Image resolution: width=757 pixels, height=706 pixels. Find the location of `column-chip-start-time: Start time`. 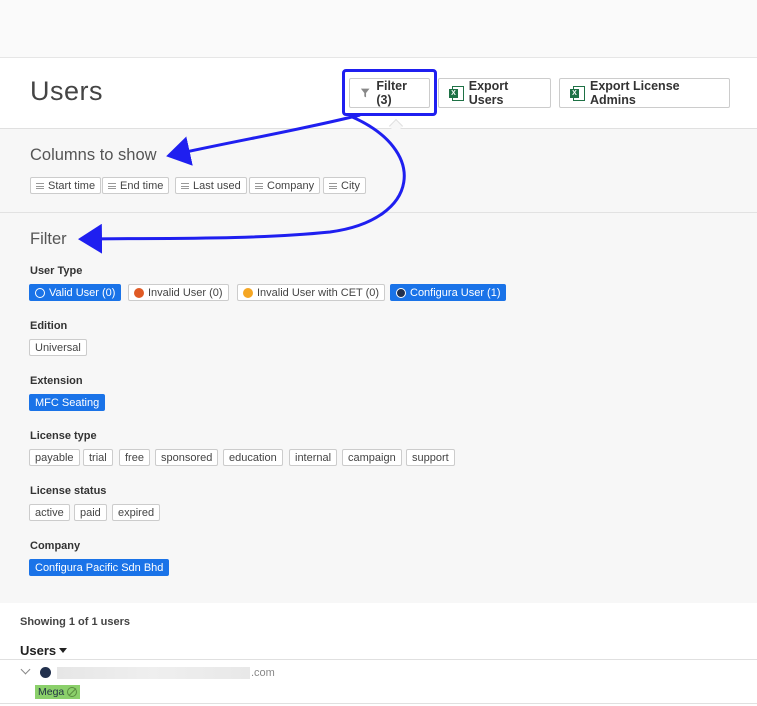

column-chip-start-time: Start time is located at coordinates (66, 185).